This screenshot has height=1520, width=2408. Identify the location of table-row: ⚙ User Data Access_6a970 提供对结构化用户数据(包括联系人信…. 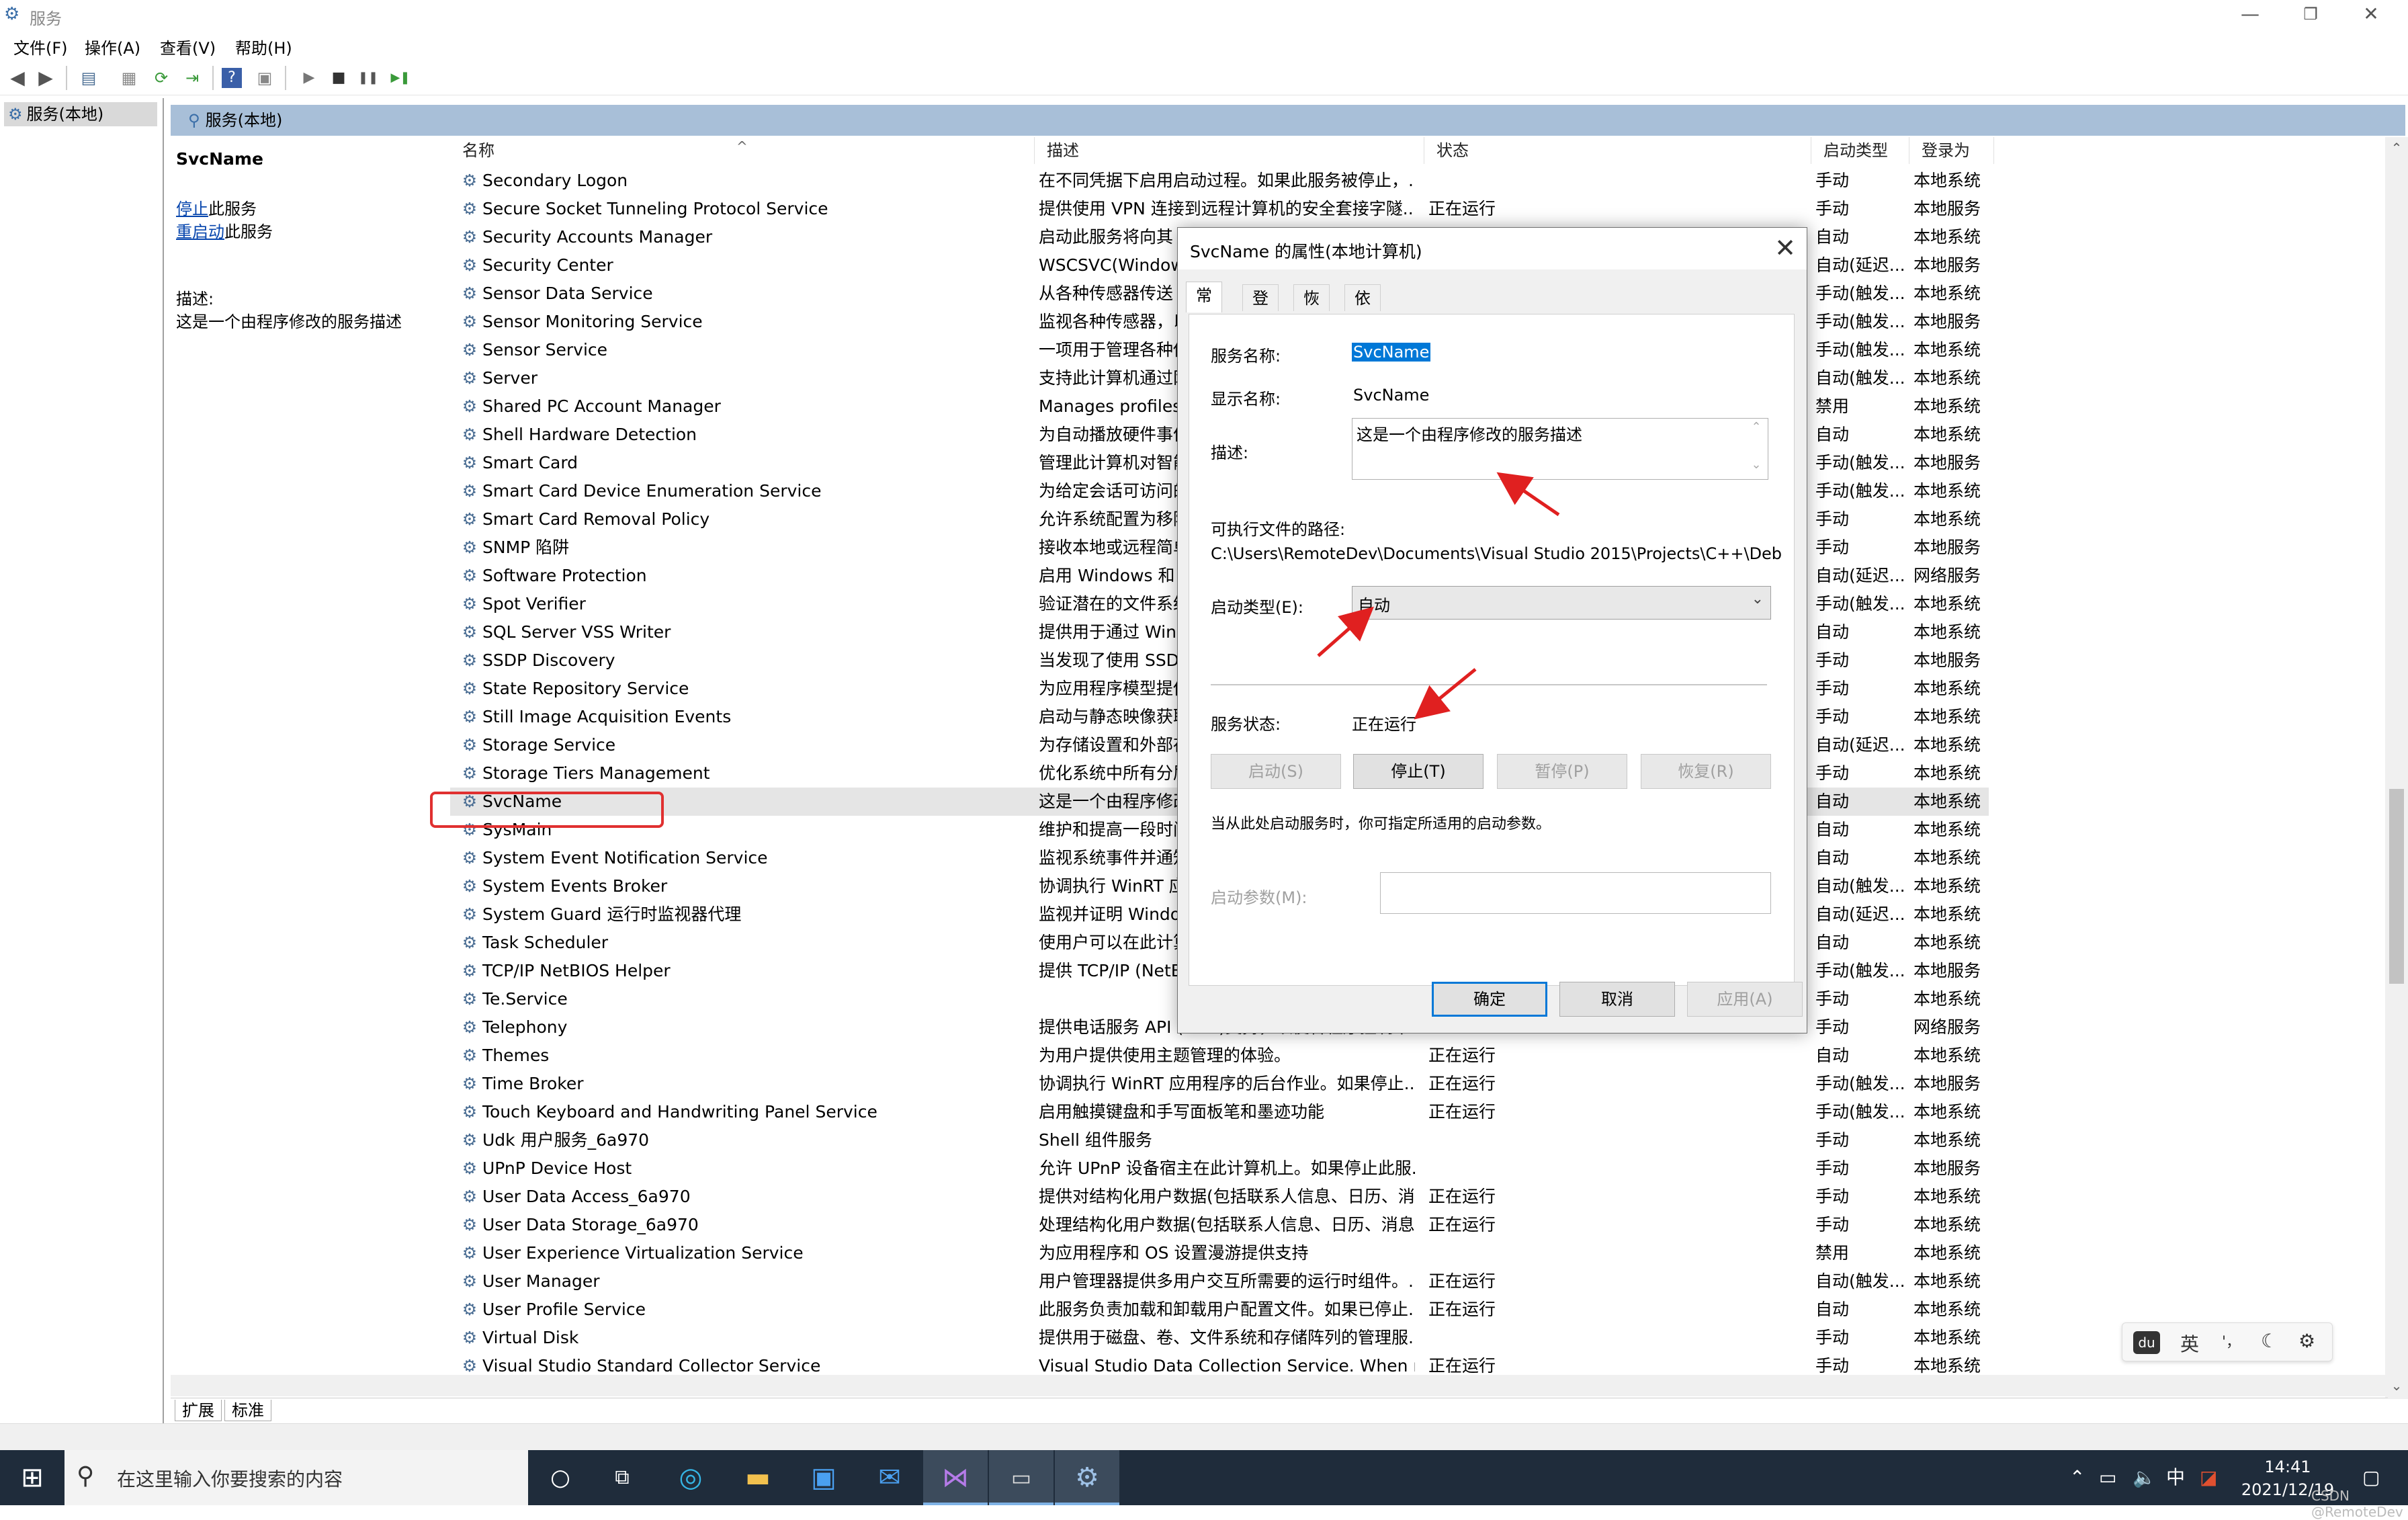
(1219, 1197).